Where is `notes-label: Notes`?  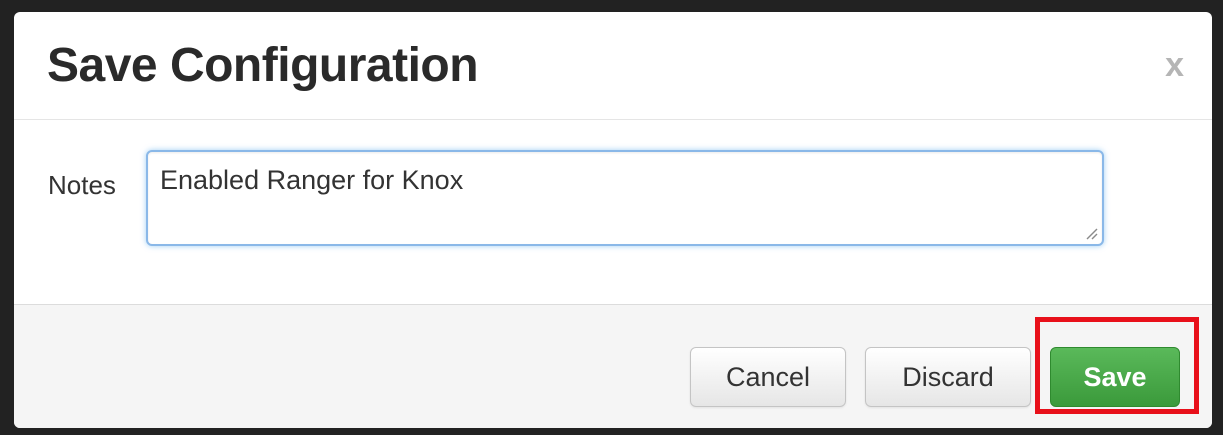 notes-label: Notes is located at coordinates (82, 185).